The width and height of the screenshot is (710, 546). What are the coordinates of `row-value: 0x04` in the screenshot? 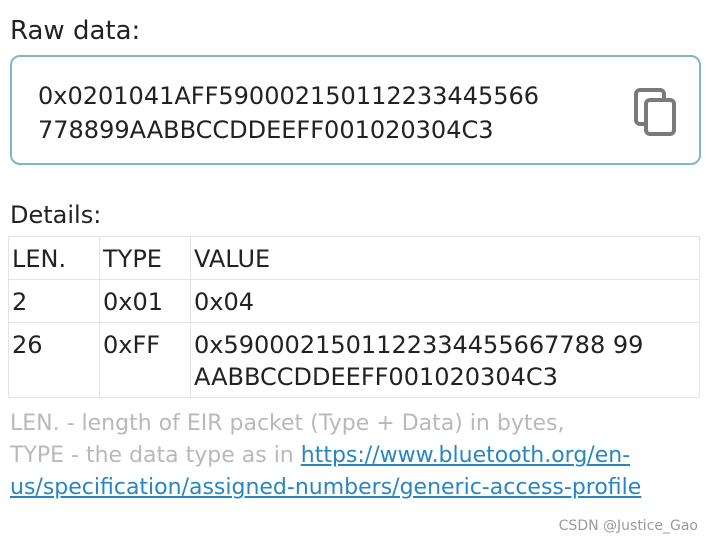 It's located at (445, 301).